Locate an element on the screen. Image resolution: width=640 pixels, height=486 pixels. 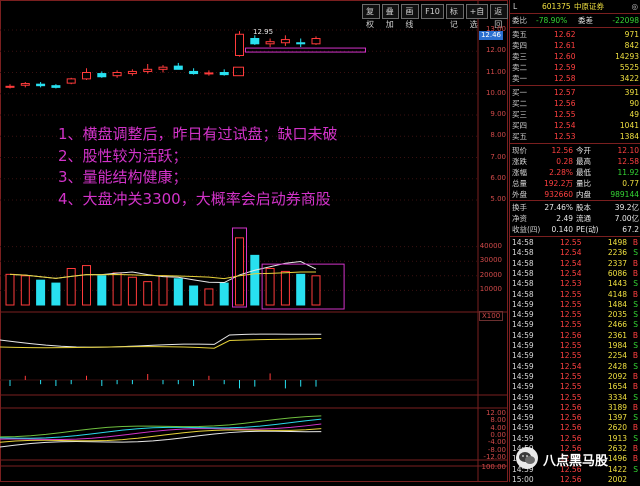
cell: 67.2 is located at coordinates (630, 229).